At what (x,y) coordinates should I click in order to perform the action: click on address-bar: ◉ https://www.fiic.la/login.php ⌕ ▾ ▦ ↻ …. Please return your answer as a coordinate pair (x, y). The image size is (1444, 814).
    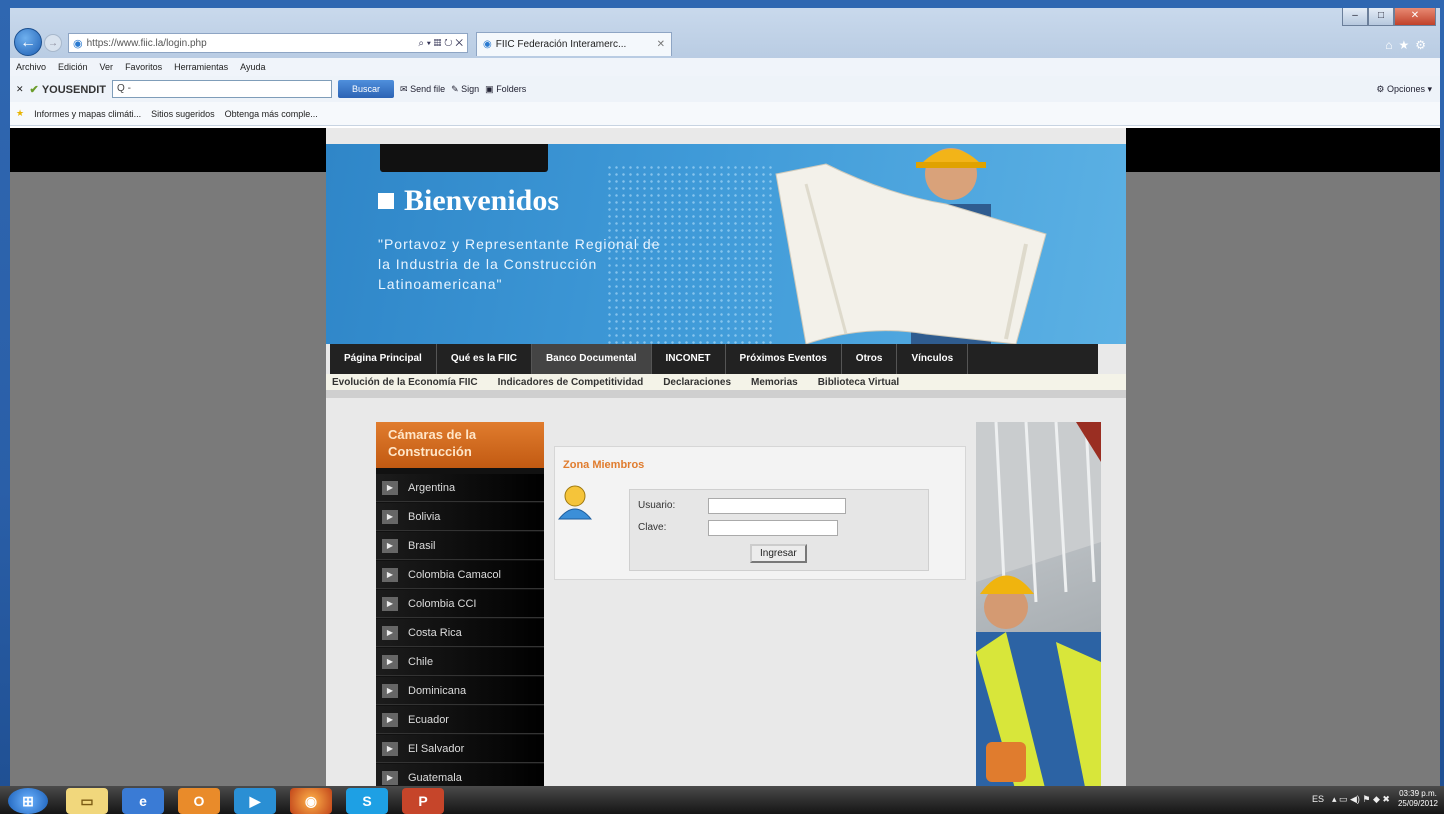
    Looking at the image, I should click on (268, 43).